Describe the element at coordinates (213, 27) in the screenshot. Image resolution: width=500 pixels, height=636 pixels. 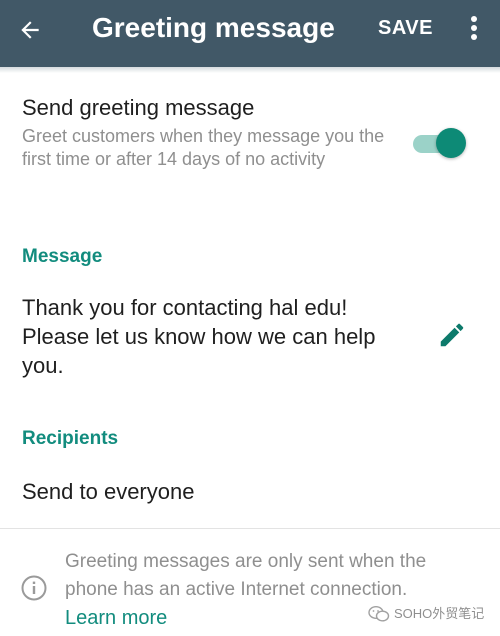
I see `page-title: Greeting message` at that location.